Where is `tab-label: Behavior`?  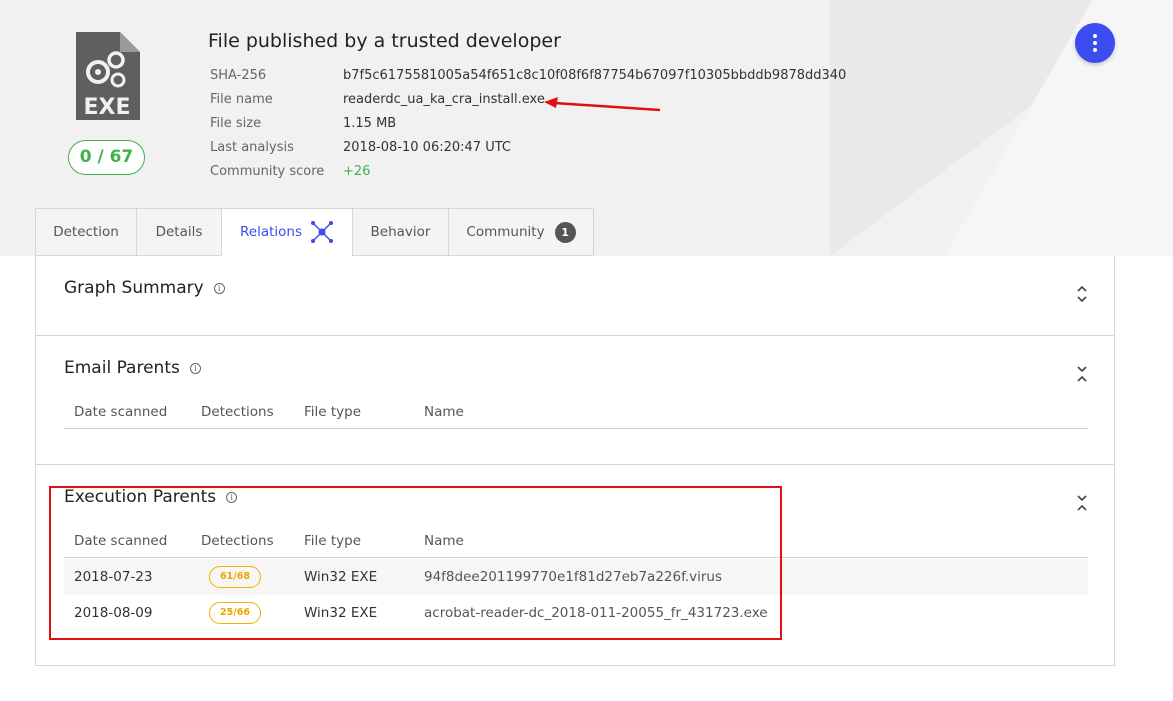
tab-label: Behavior is located at coordinates (400, 232).